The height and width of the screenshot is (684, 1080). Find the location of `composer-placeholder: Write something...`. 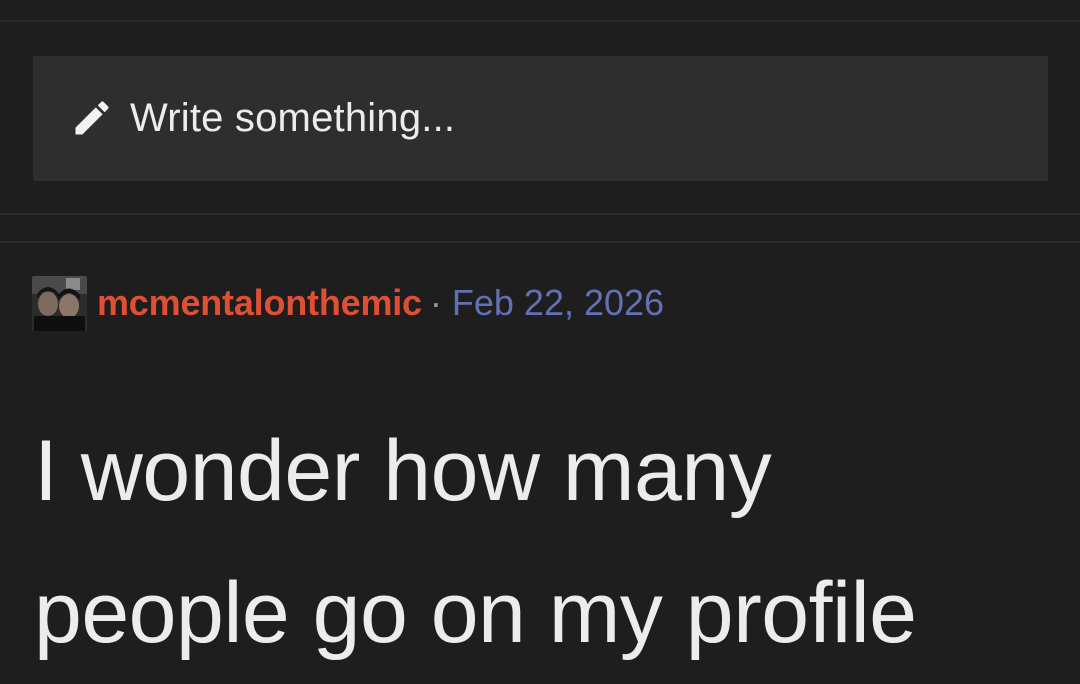

composer-placeholder: Write something... is located at coordinates (293, 118).